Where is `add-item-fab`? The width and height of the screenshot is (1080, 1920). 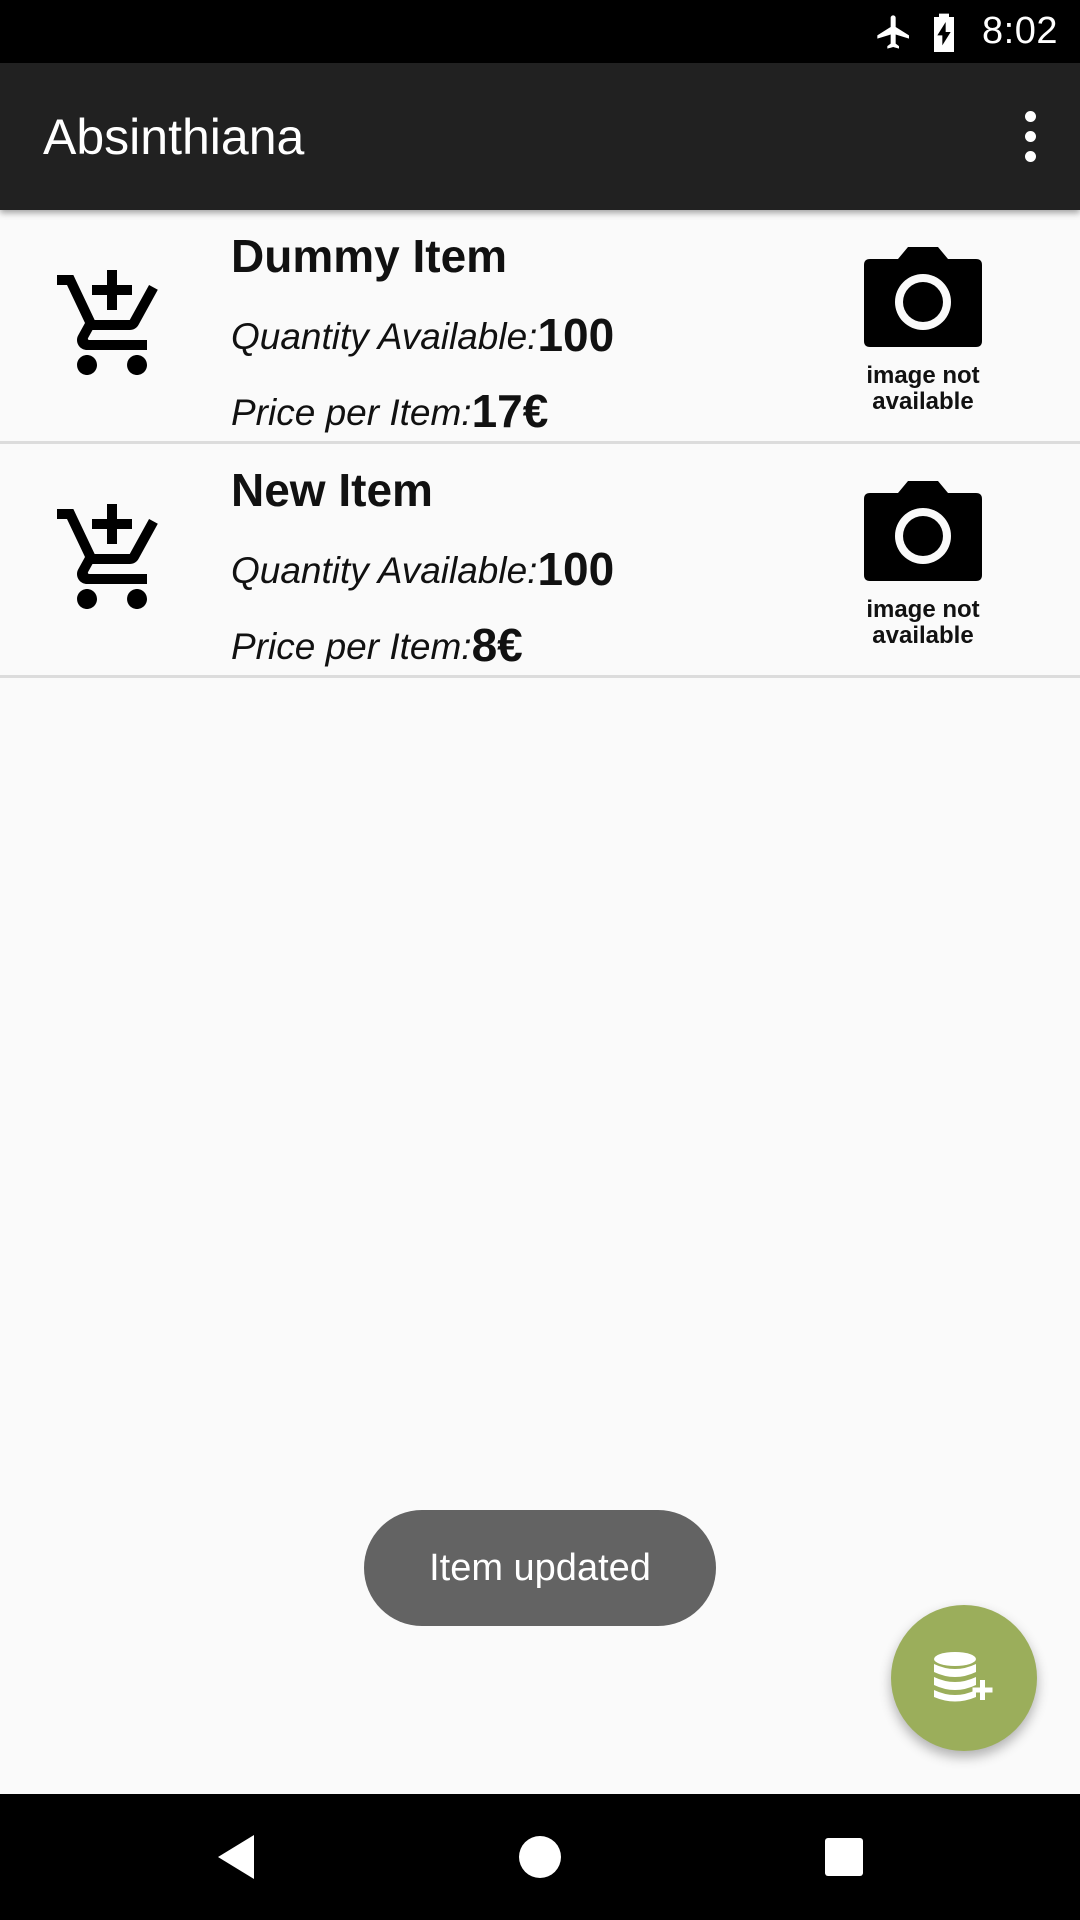 add-item-fab is located at coordinates (964, 1678).